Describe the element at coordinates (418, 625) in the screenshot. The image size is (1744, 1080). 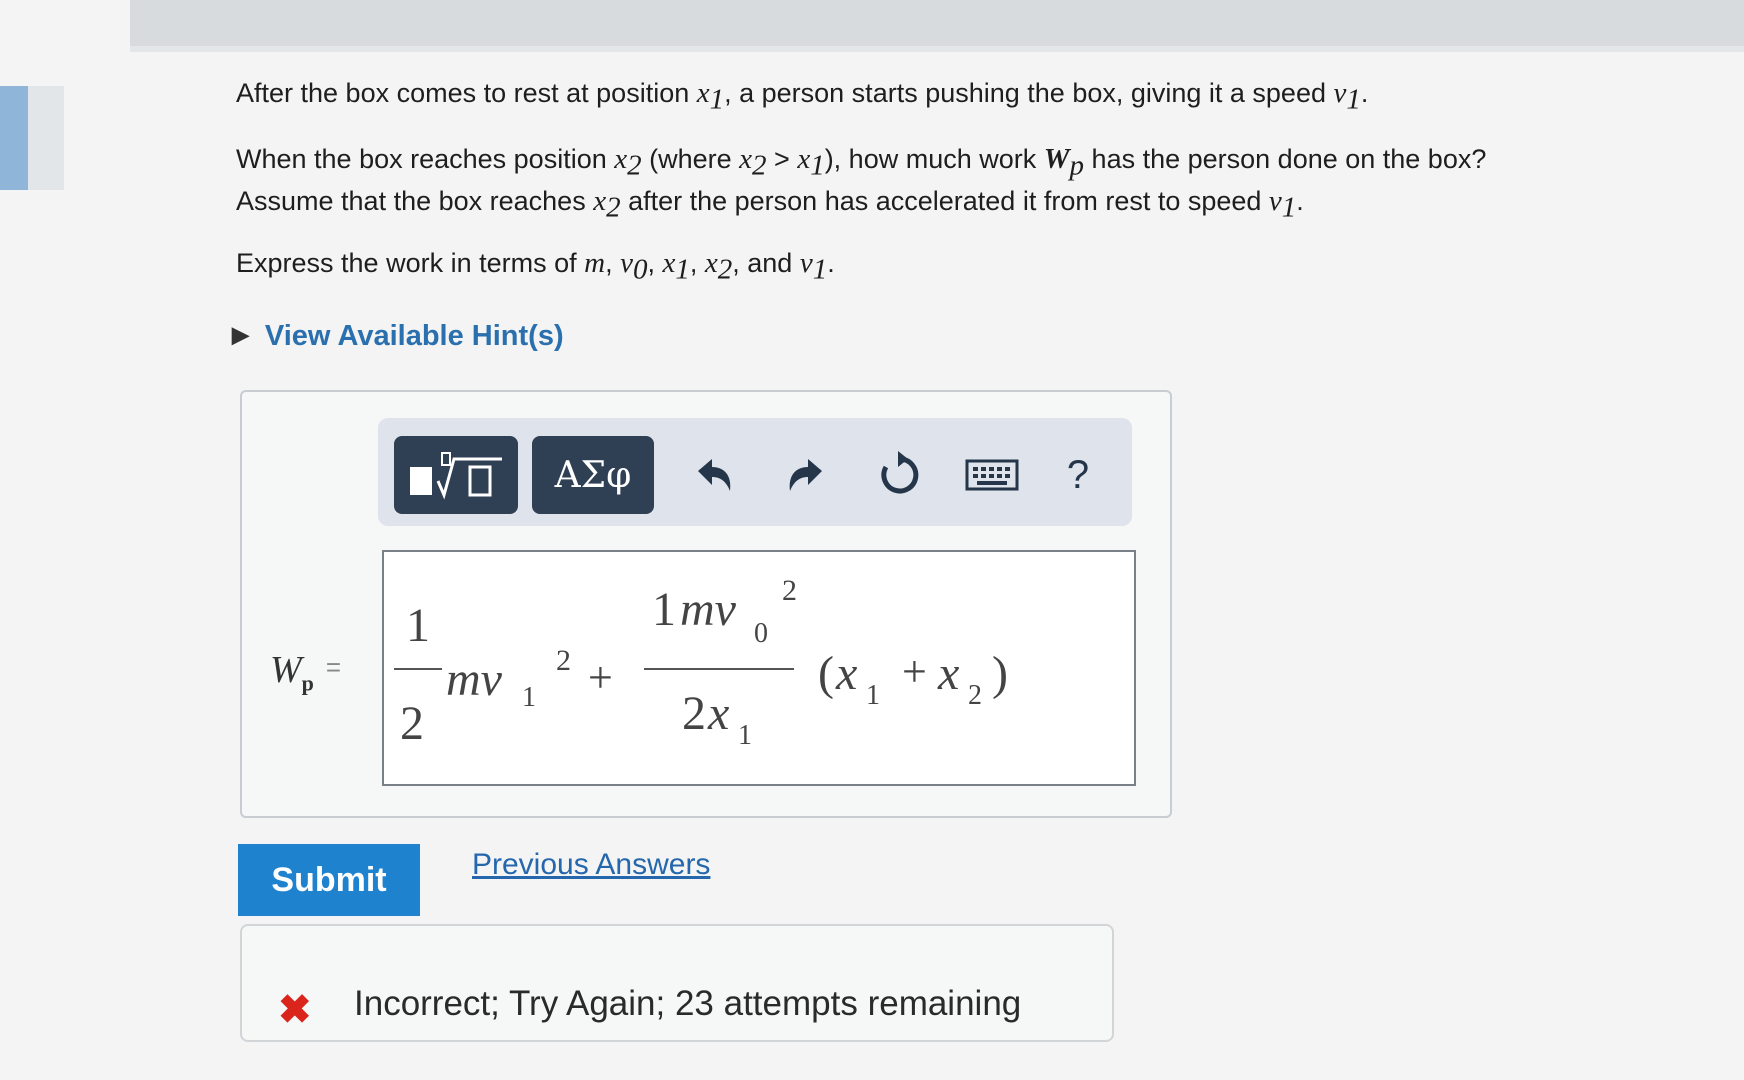
I see `fraction1-numerator: 1` at that location.